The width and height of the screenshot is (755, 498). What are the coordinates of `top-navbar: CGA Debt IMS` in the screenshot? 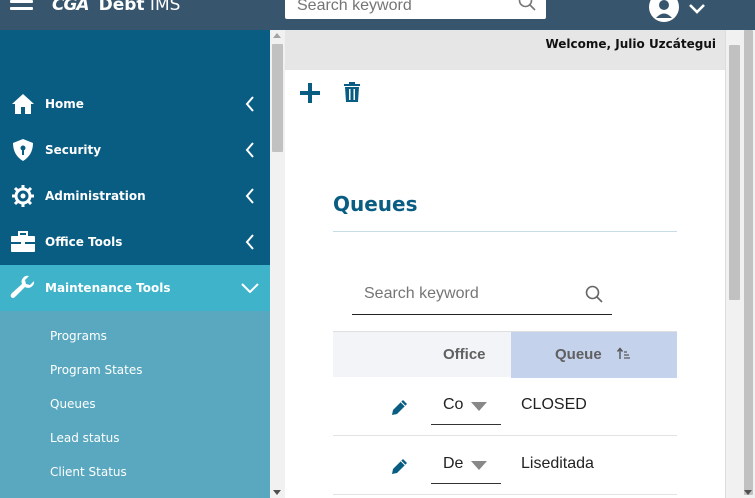 It's located at (377, 15).